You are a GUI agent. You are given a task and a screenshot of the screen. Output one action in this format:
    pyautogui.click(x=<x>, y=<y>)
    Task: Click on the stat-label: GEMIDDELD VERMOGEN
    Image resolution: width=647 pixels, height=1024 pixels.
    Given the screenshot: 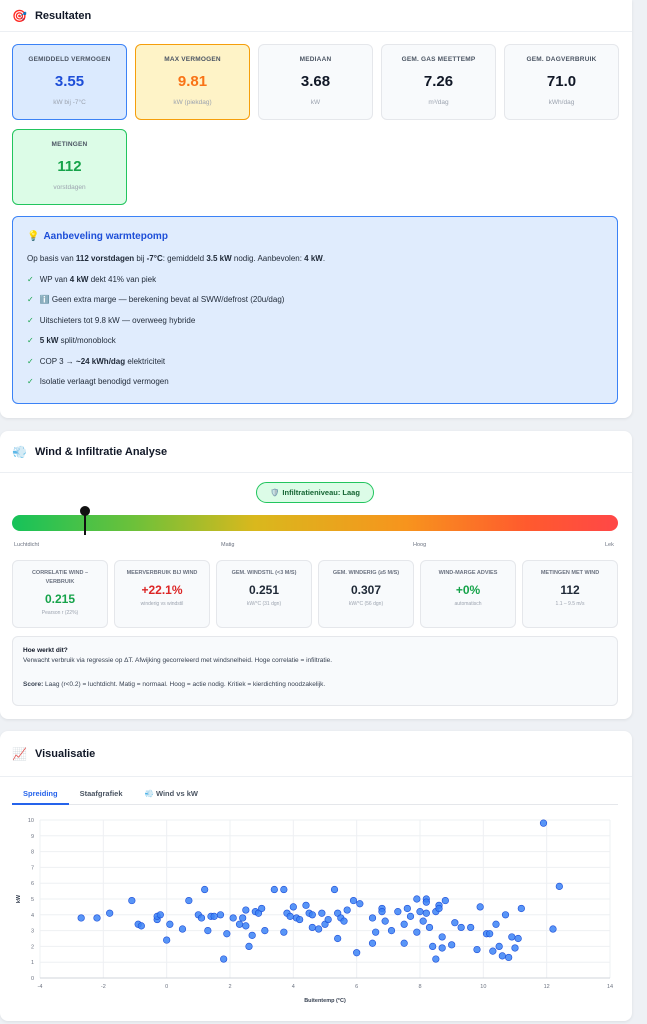 What is the action you would take?
    pyautogui.click(x=69, y=59)
    